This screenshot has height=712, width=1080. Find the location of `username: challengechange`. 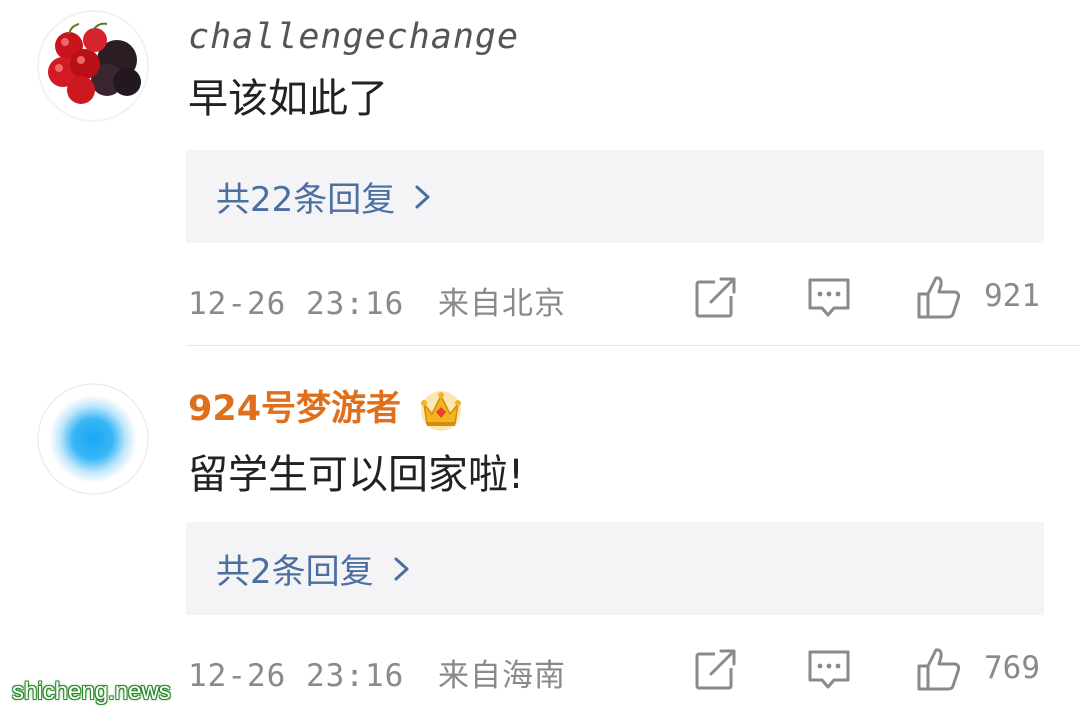

username: challengechange is located at coordinates (353, 37).